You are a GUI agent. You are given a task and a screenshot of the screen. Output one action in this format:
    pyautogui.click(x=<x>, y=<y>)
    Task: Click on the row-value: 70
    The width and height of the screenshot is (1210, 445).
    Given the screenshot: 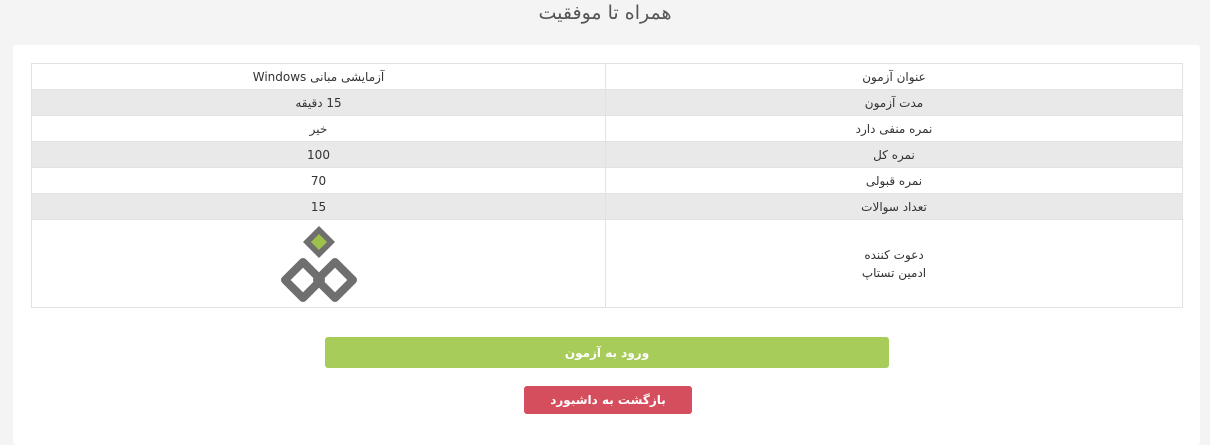 What is the action you would take?
    pyautogui.click(x=318, y=180)
    